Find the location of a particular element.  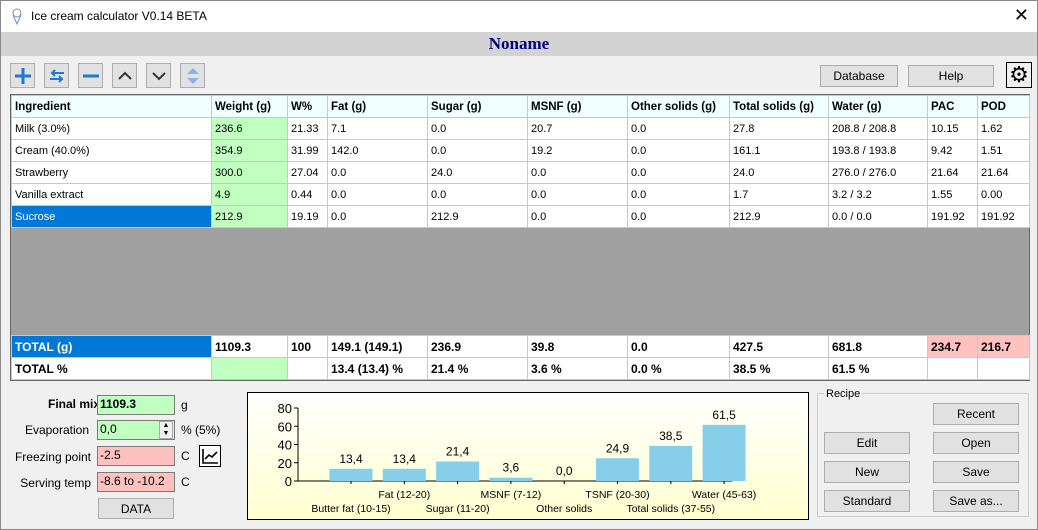

remove-ingredient-button is located at coordinates (90, 75).